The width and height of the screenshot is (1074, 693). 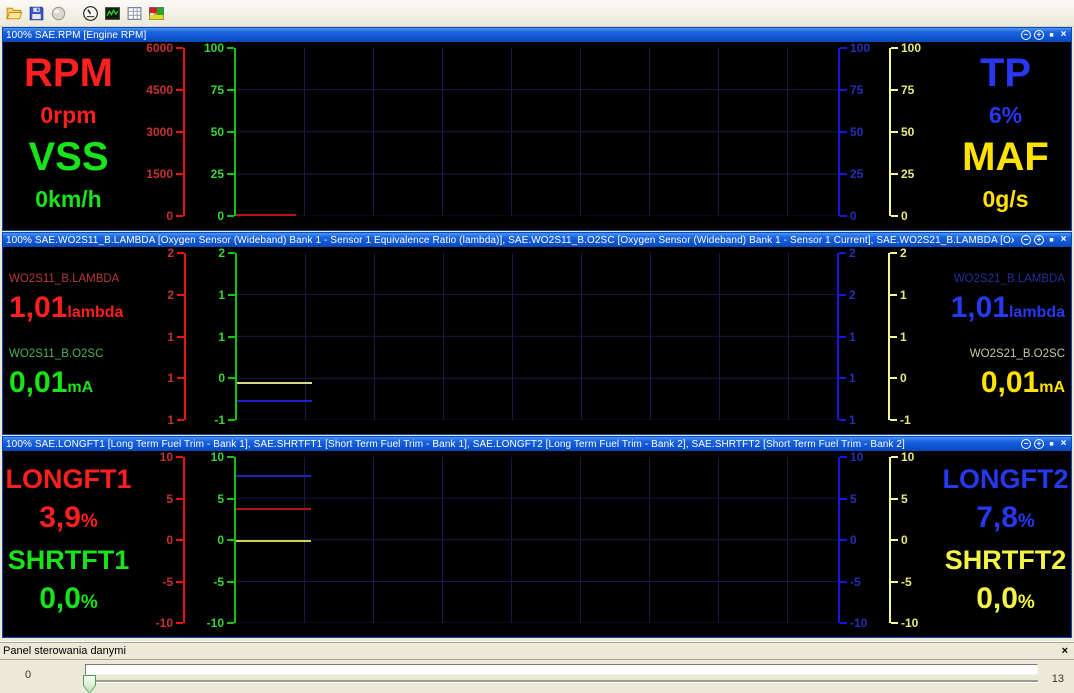 I want to click on value-axis: 2 2 1 1 1, so click(x=862, y=336).